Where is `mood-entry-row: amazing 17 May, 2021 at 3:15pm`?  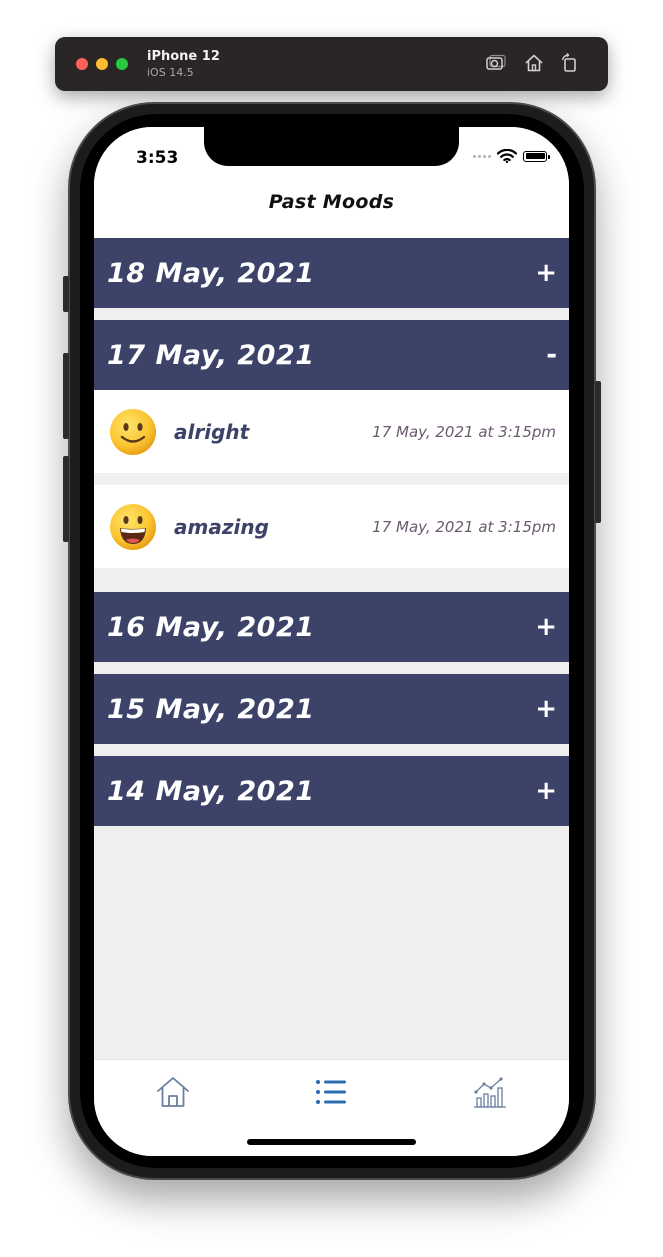 mood-entry-row: amazing 17 May, 2021 at 3:15pm is located at coordinates (331, 526).